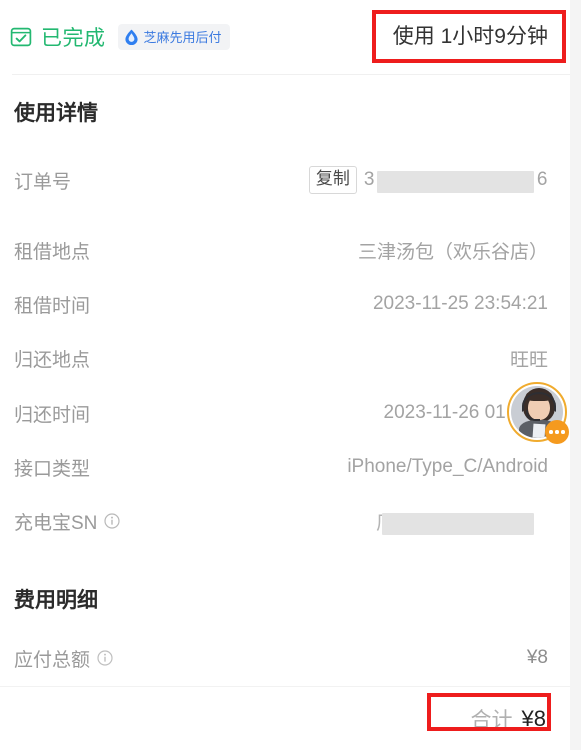 The image size is (581, 750). I want to click on row-value-total-payable: ¥8, so click(537, 657).